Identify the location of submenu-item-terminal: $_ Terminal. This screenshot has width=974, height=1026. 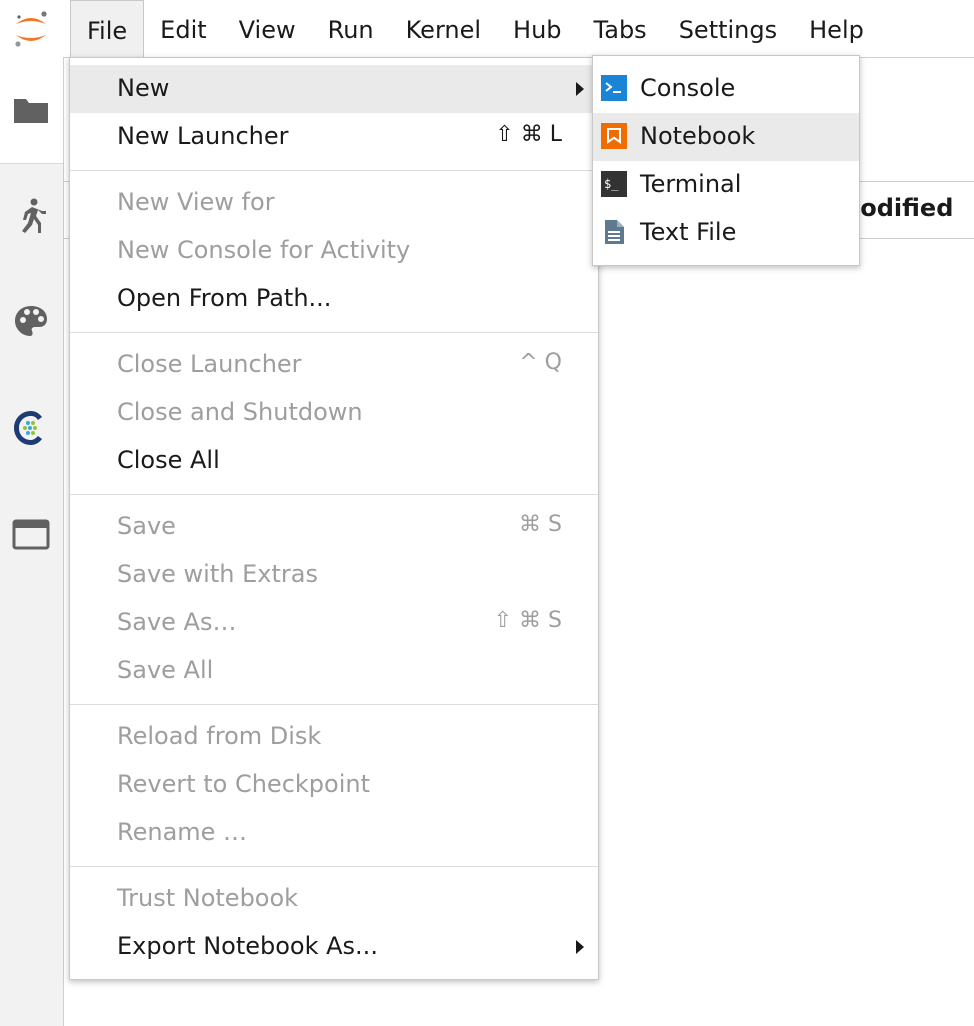
(726, 185).